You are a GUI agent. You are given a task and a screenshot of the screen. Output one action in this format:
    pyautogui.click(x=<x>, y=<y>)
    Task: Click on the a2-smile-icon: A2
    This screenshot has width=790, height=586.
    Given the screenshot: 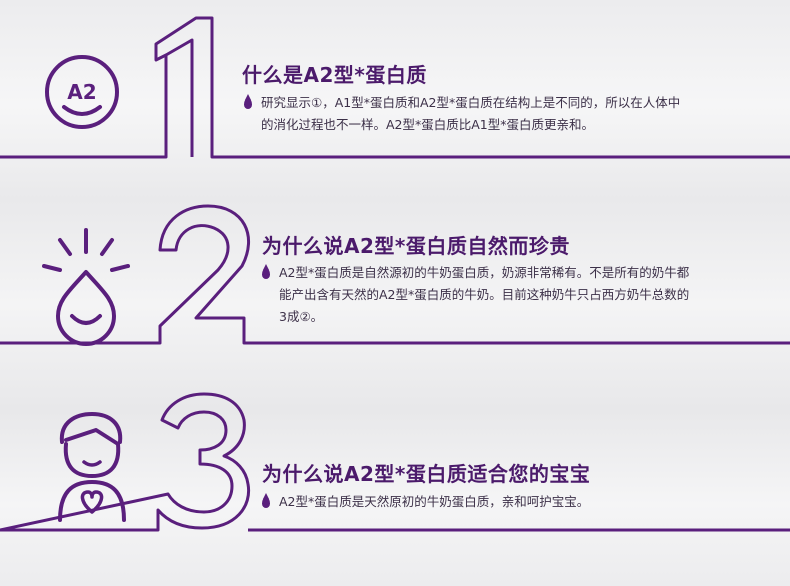 What is the action you would take?
    pyautogui.click(x=82, y=92)
    